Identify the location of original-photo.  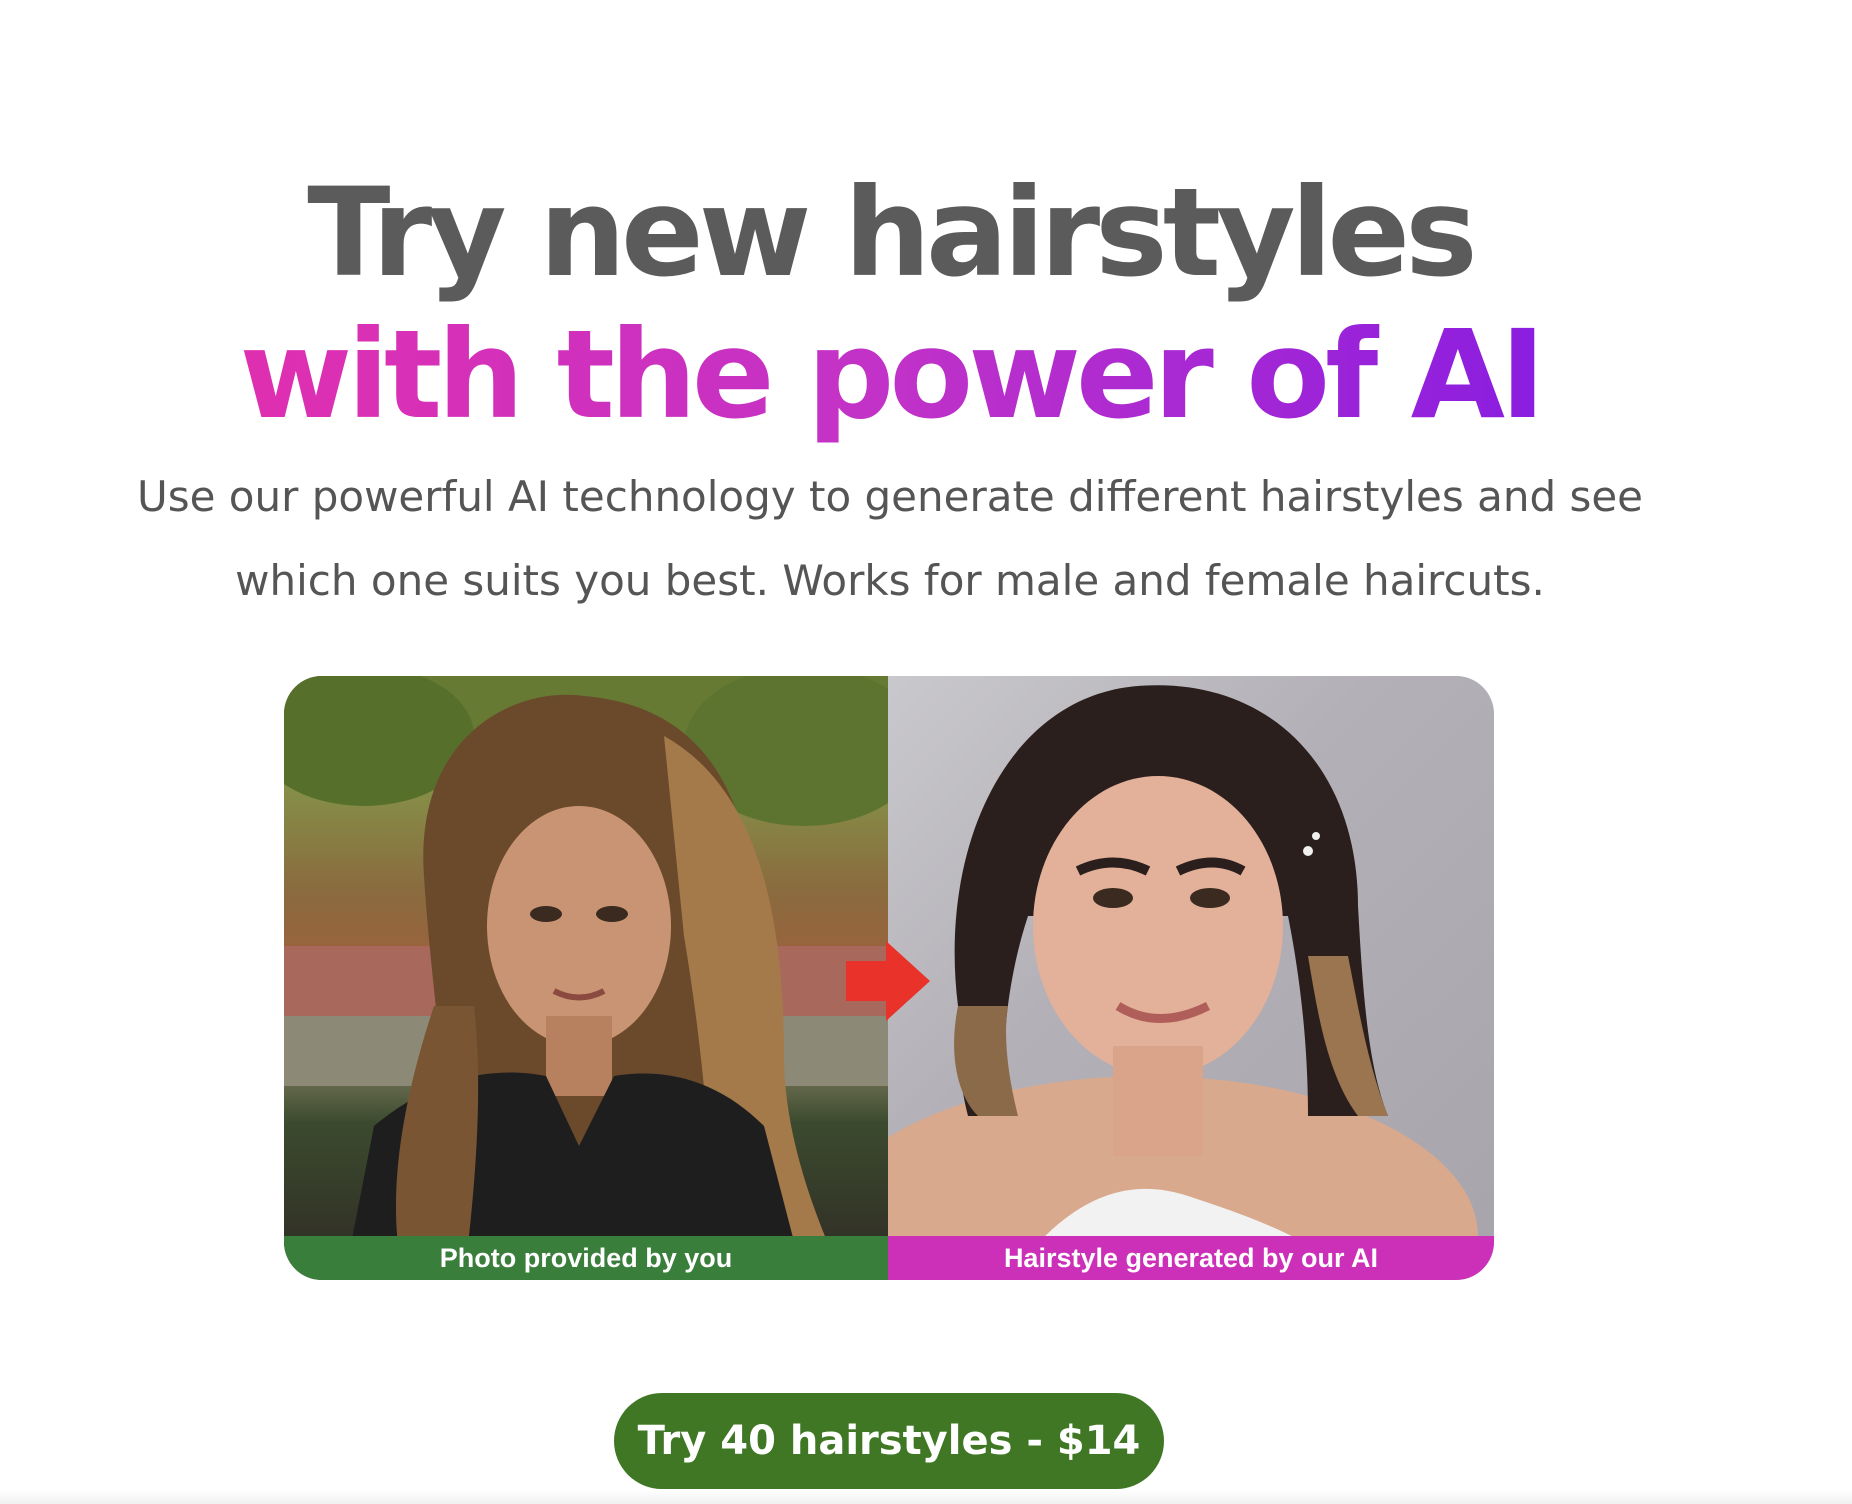
(586, 978).